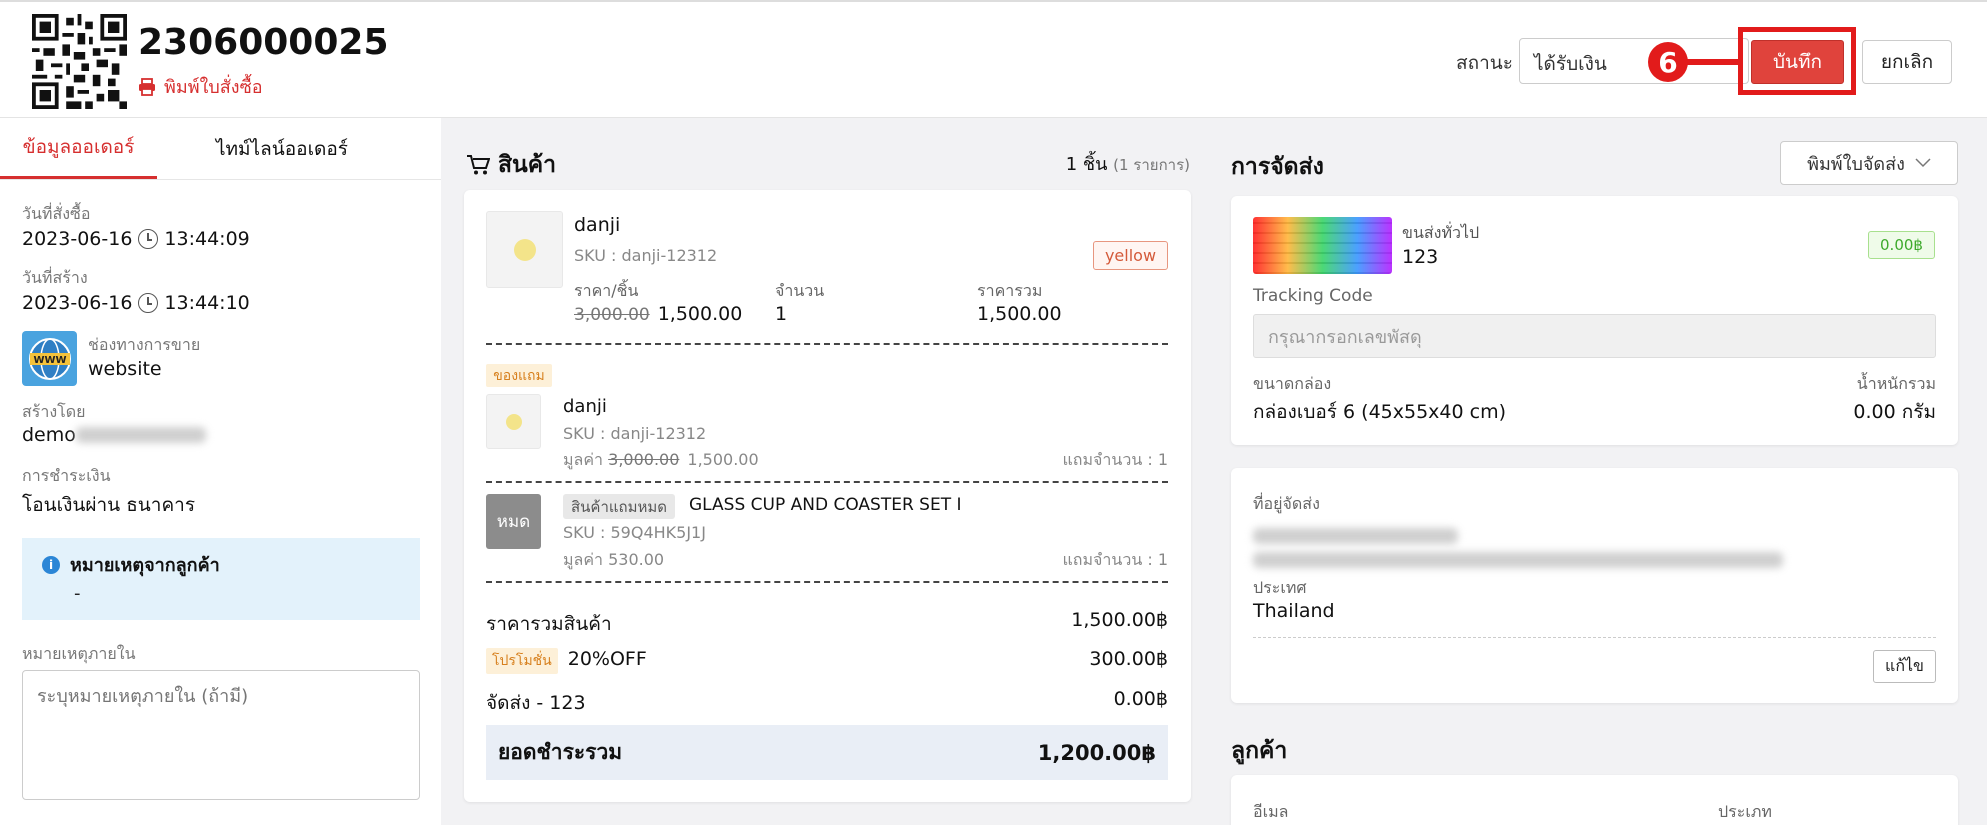 Image resolution: width=1987 pixels, height=825 pixels. I want to click on qr-code-icon, so click(79, 61).